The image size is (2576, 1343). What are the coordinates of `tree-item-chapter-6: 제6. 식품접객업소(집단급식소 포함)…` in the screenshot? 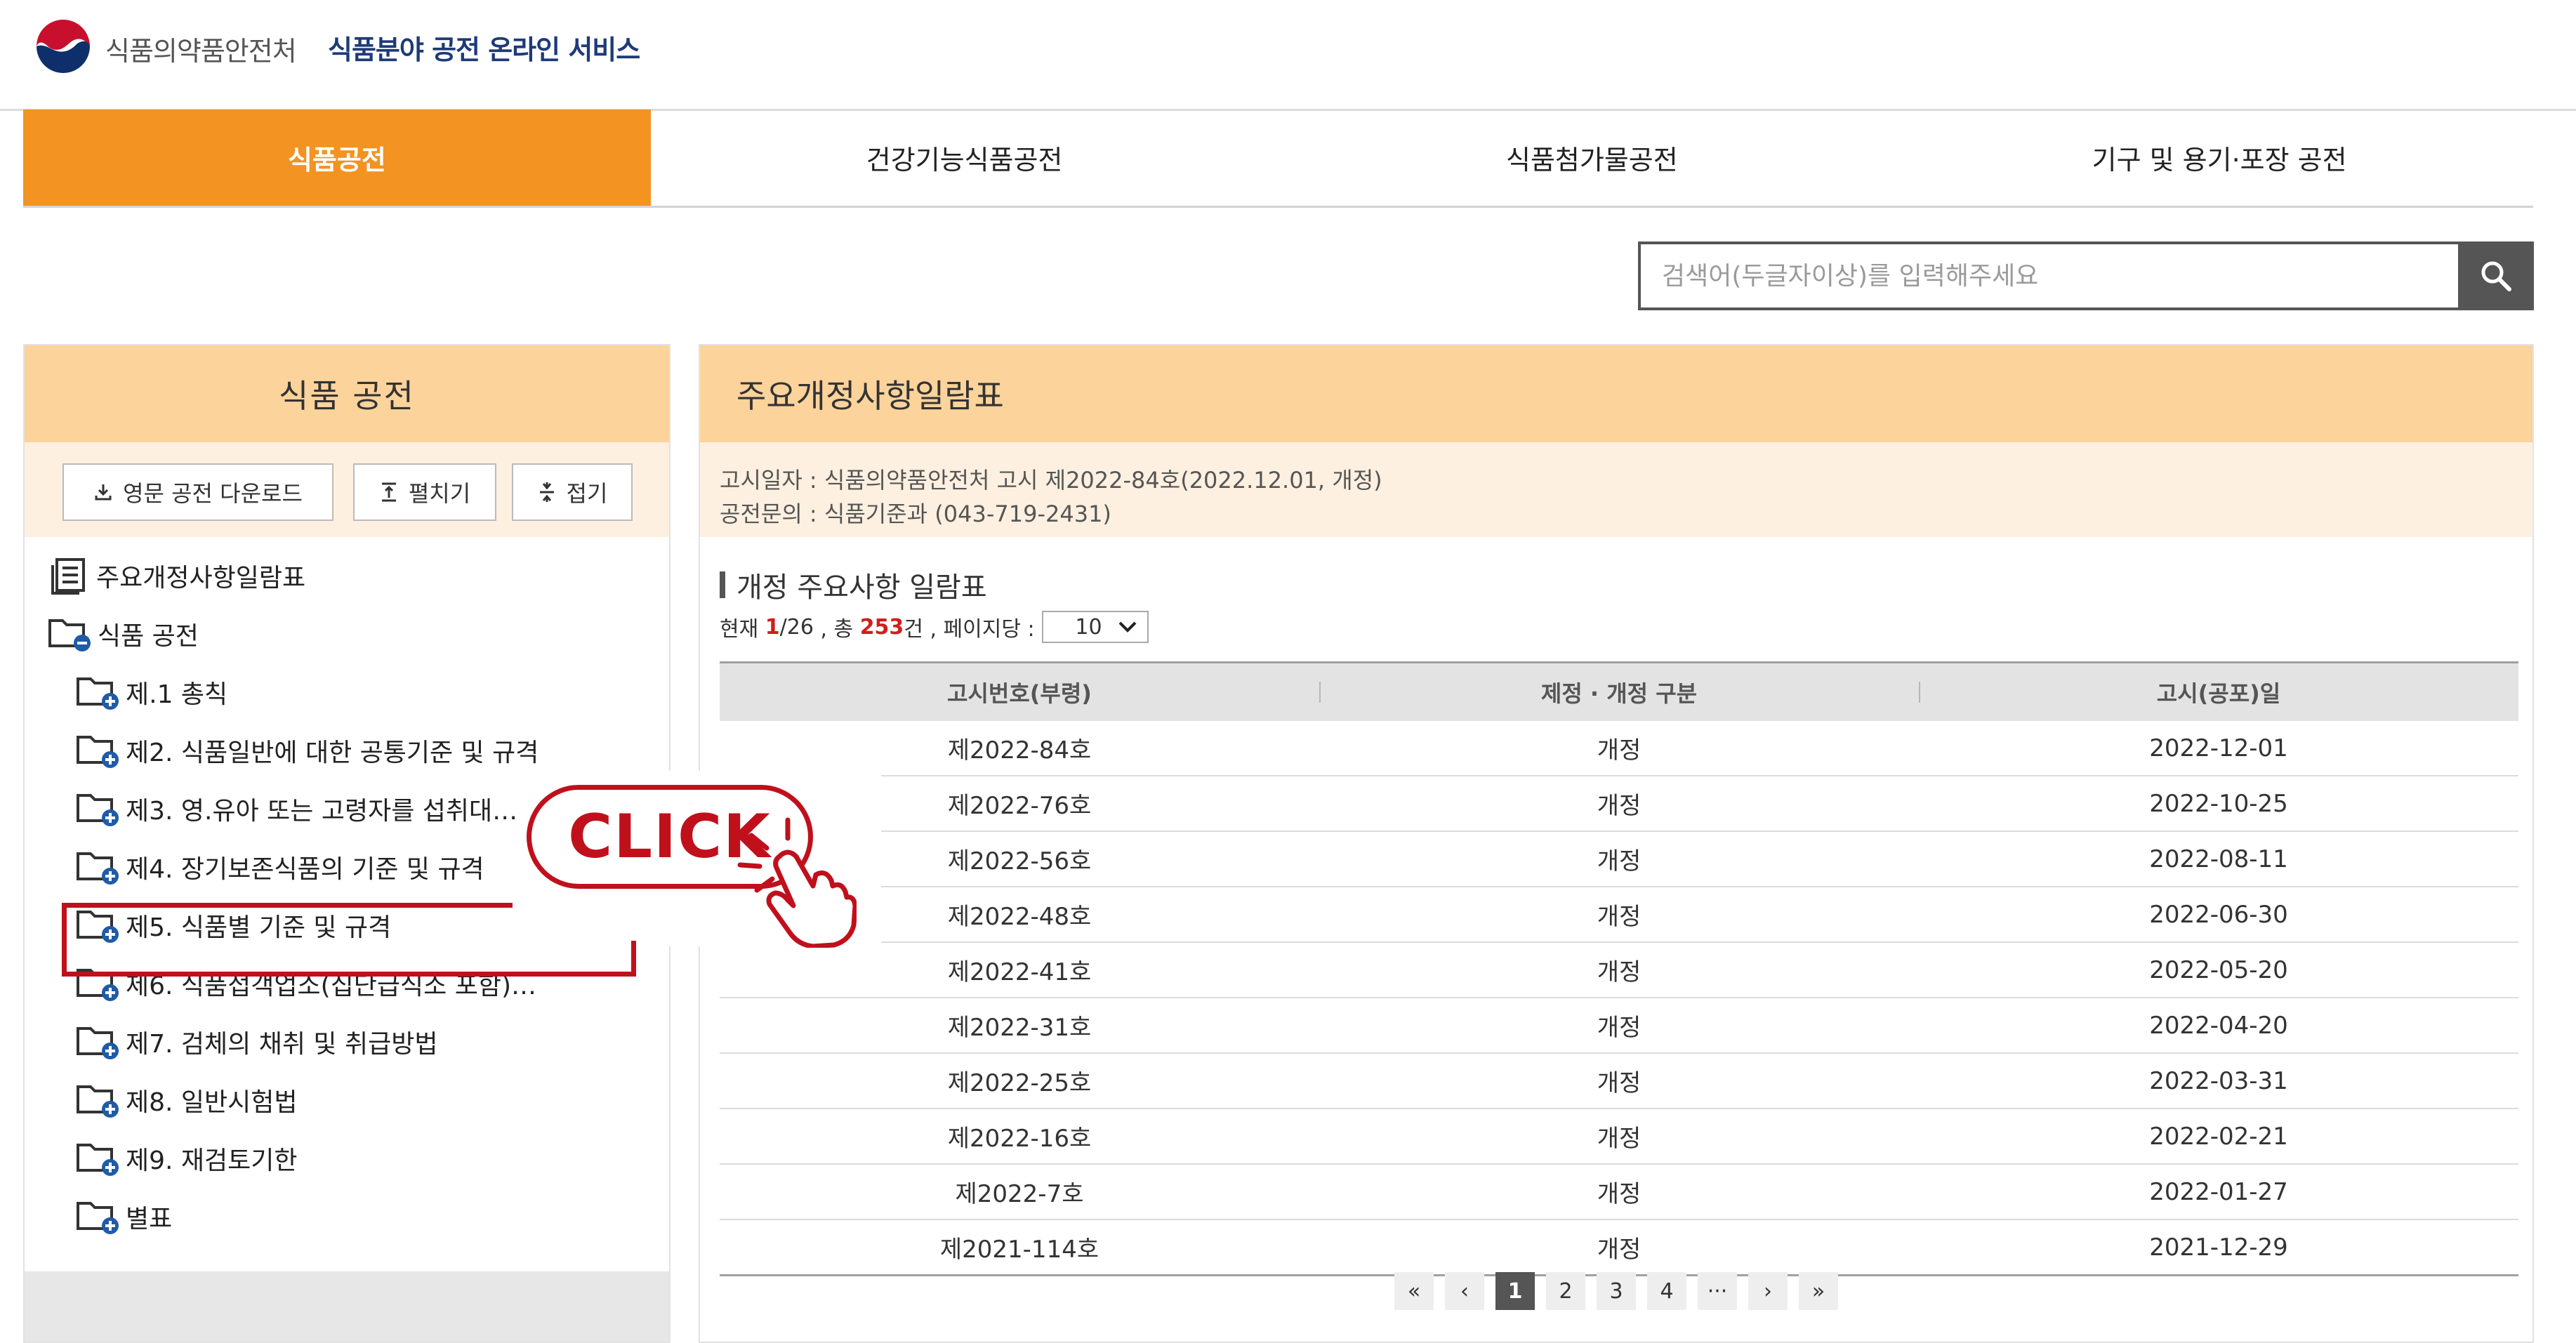 It's located at (305, 983).